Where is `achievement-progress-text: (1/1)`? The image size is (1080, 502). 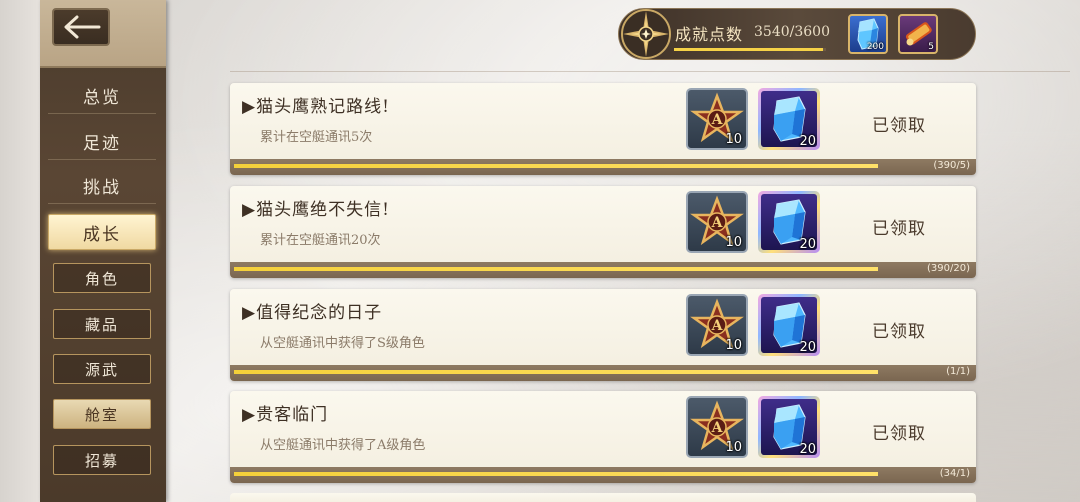 achievement-progress-text: (1/1) is located at coordinates (958, 371).